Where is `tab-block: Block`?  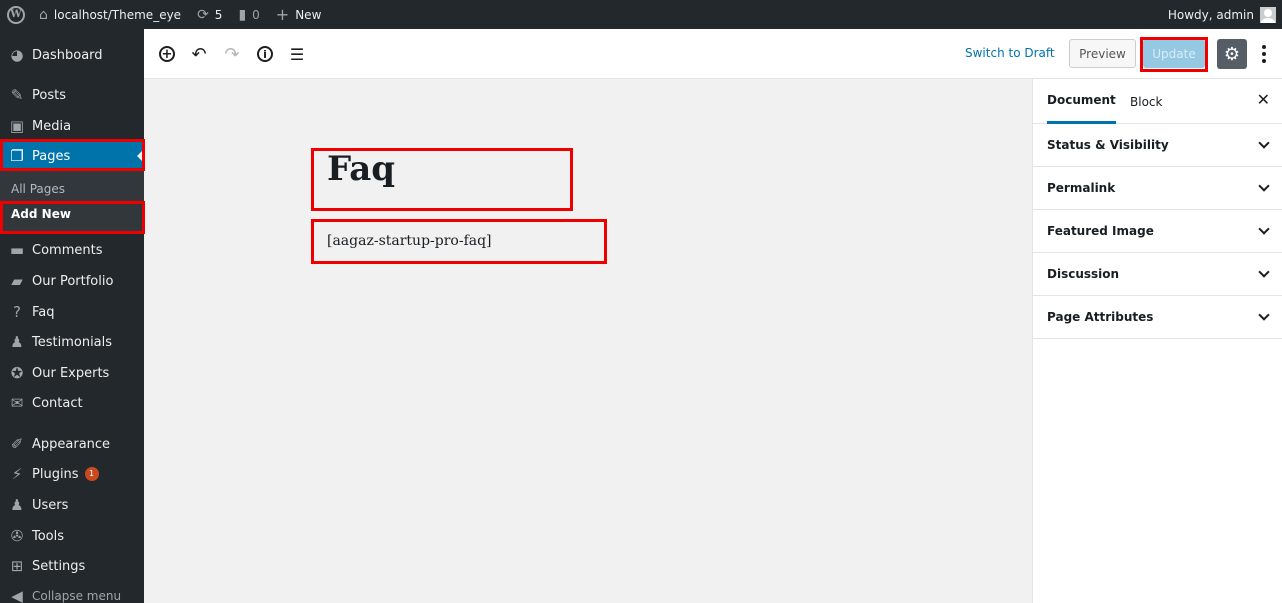 tab-block: Block is located at coordinates (1146, 101).